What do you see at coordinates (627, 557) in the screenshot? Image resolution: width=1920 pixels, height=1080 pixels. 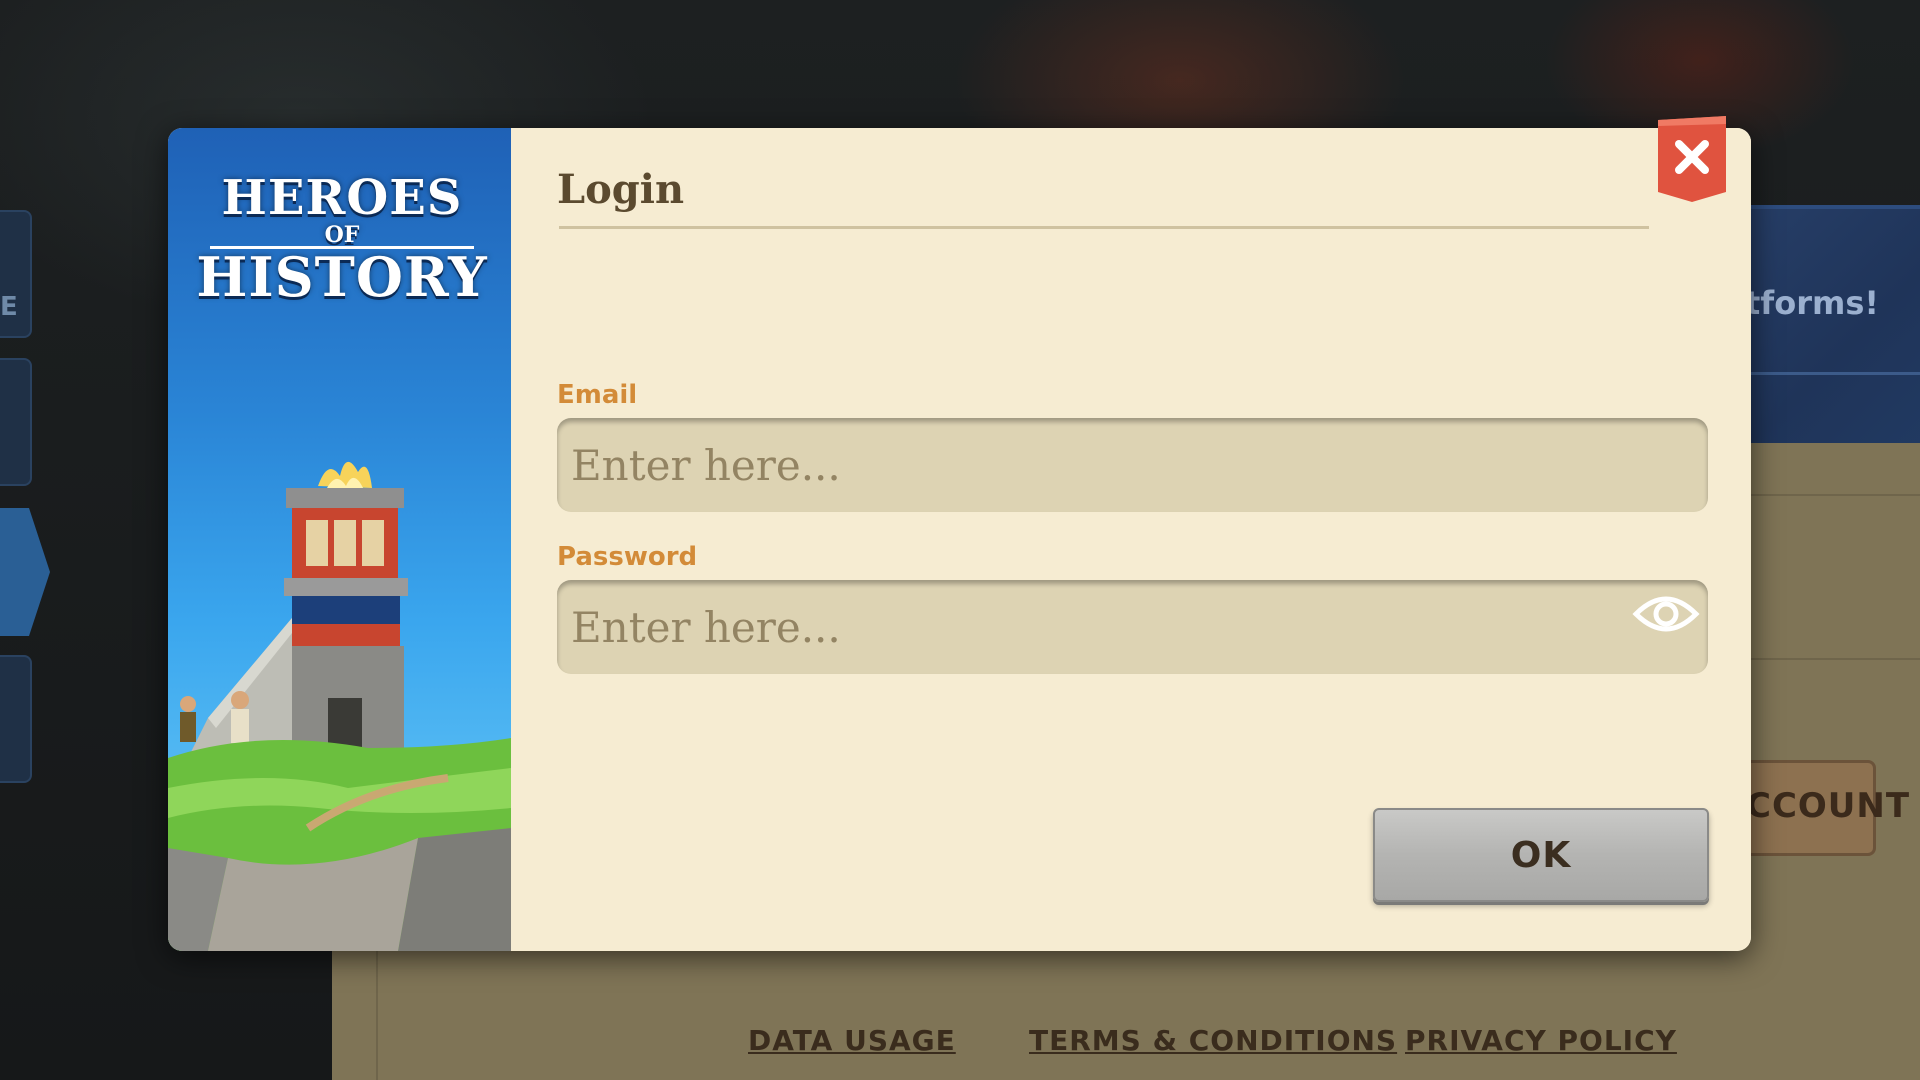 I see `password-label: Password` at bounding box center [627, 557].